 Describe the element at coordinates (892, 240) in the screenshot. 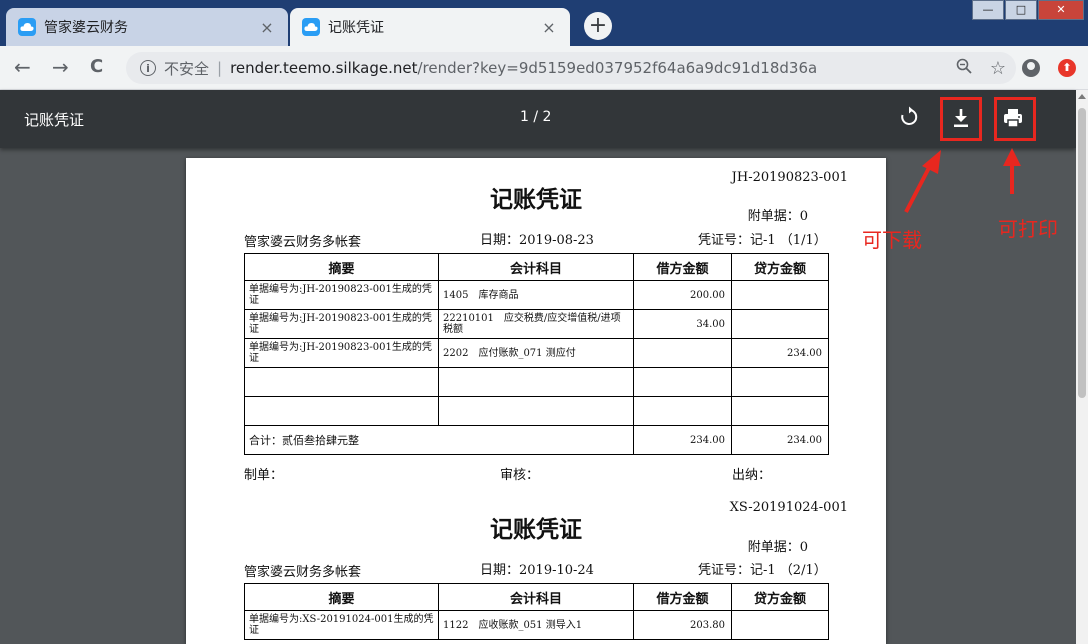

I see `download-annotation: 可下载` at that location.